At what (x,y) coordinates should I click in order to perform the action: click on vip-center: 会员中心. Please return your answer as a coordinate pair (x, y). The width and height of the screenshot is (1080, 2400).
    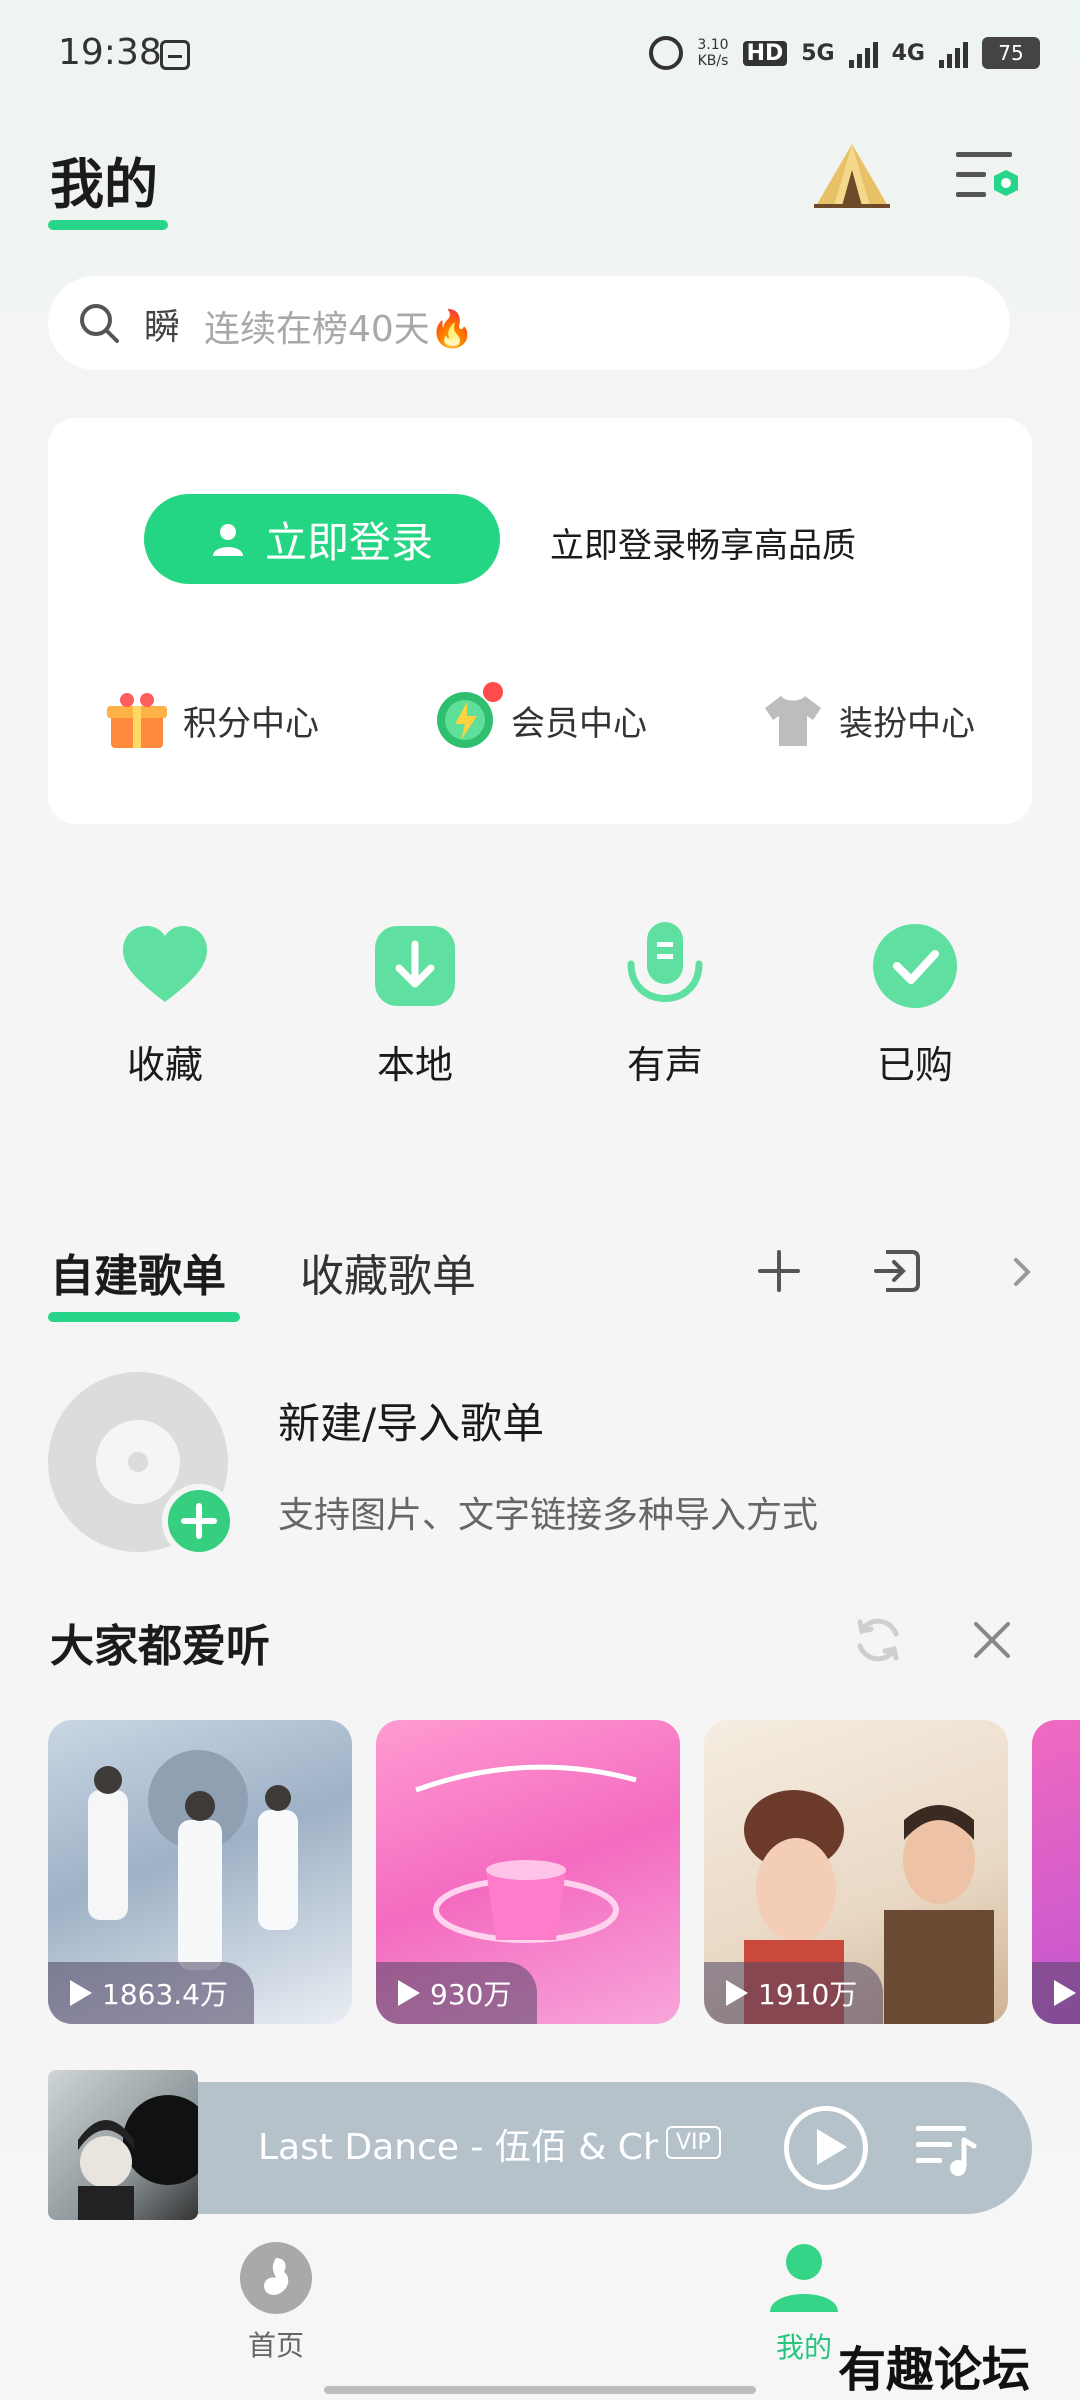
    Looking at the image, I should click on (540, 717).